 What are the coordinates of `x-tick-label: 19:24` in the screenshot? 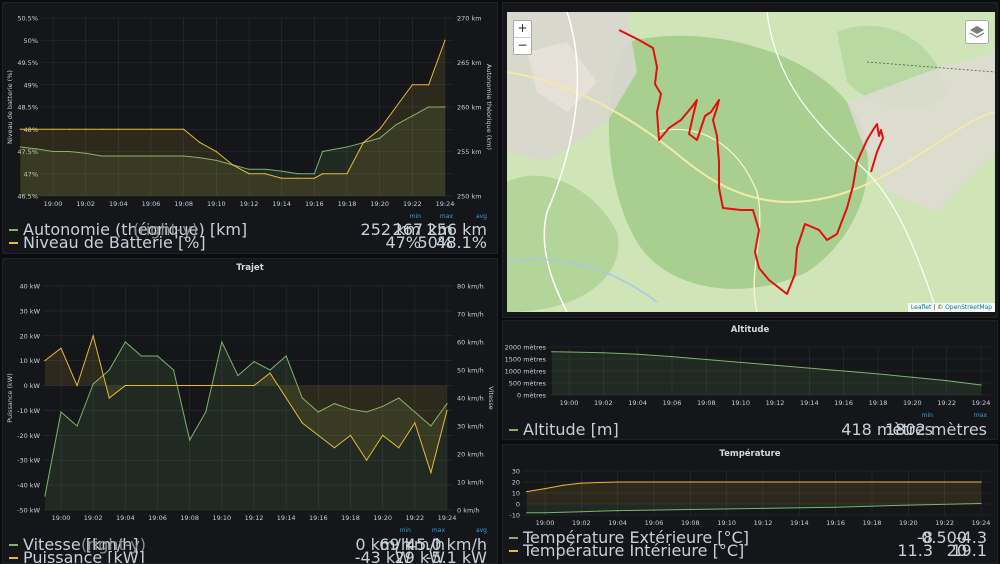 It's located at (447, 518).